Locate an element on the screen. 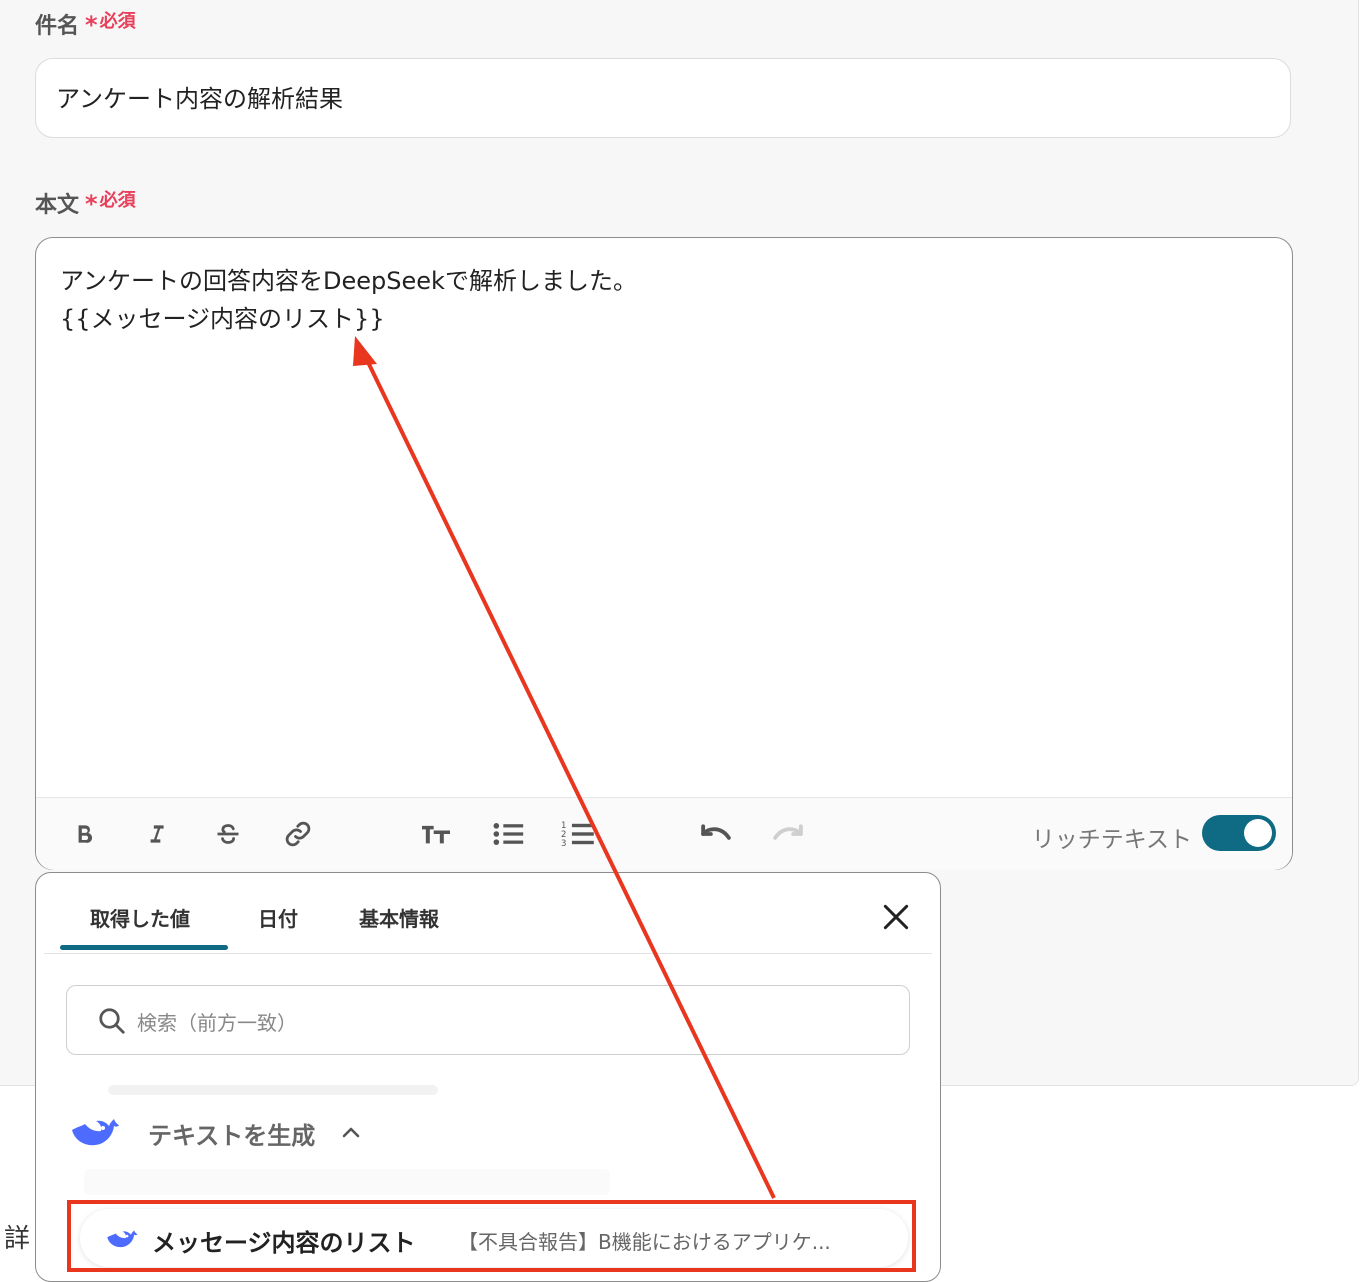  toggle-knob is located at coordinates (1258, 833).